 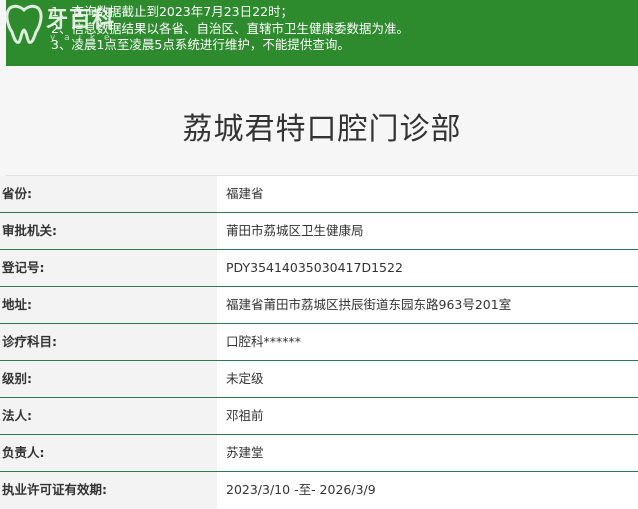 I want to click on table-row: 负责人: 苏建堂, so click(x=319, y=453).